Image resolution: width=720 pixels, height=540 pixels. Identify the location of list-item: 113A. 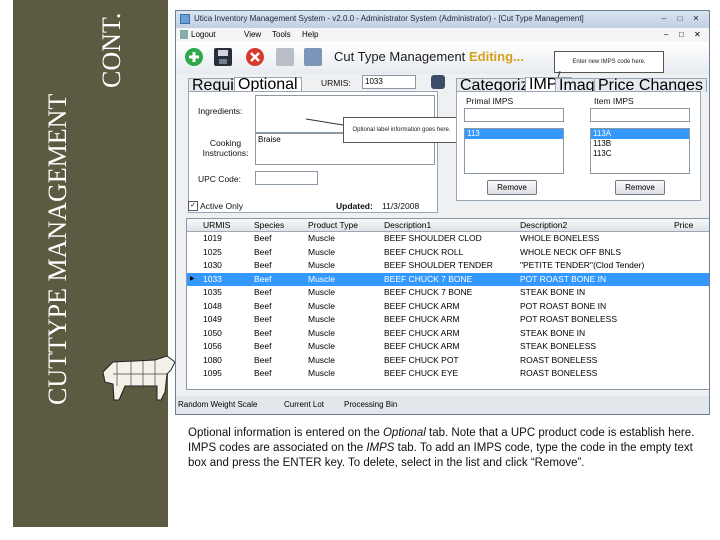
(640, 134).